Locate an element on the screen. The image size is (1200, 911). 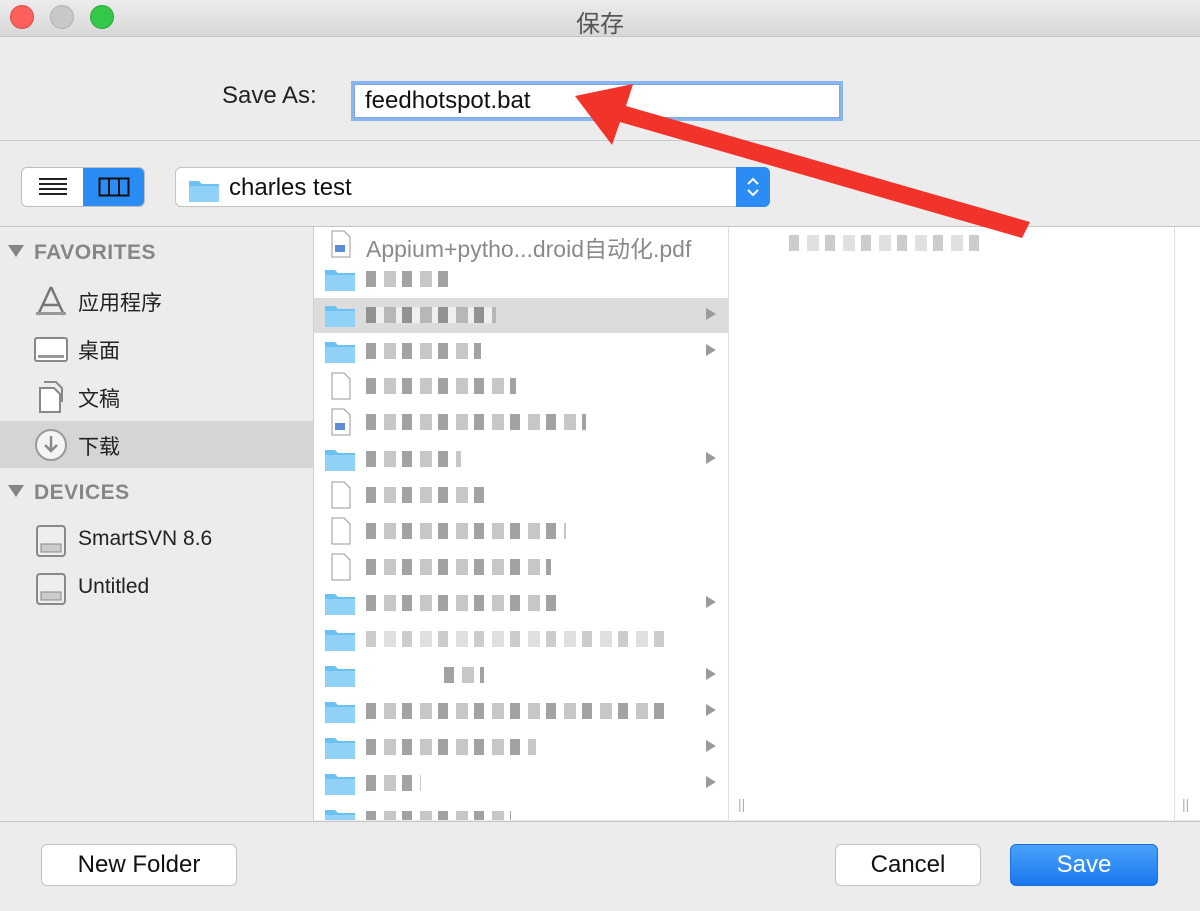
cancel-button: Cancel is located at coordinates (908, 865).